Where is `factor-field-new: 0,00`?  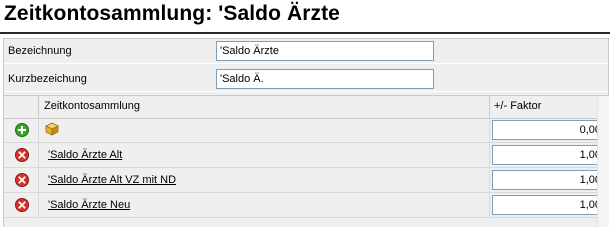
factor-field-new: 0,00 is located at coordinates (548, 130).